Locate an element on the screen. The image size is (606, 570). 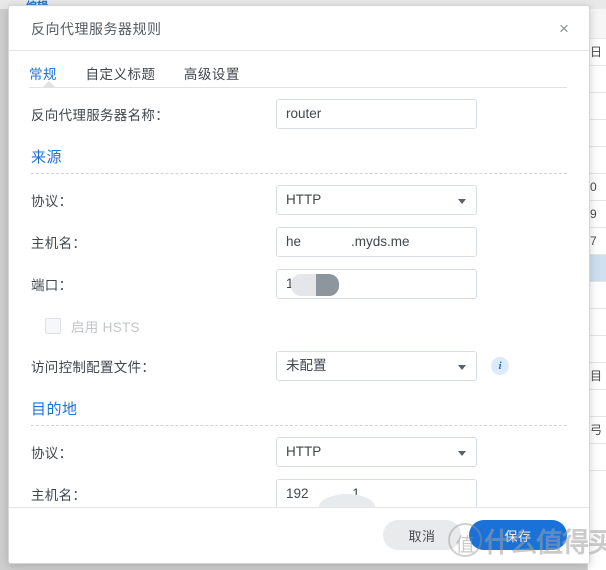
source-protocol-label: 协议： is located at coordinates (52, 201).